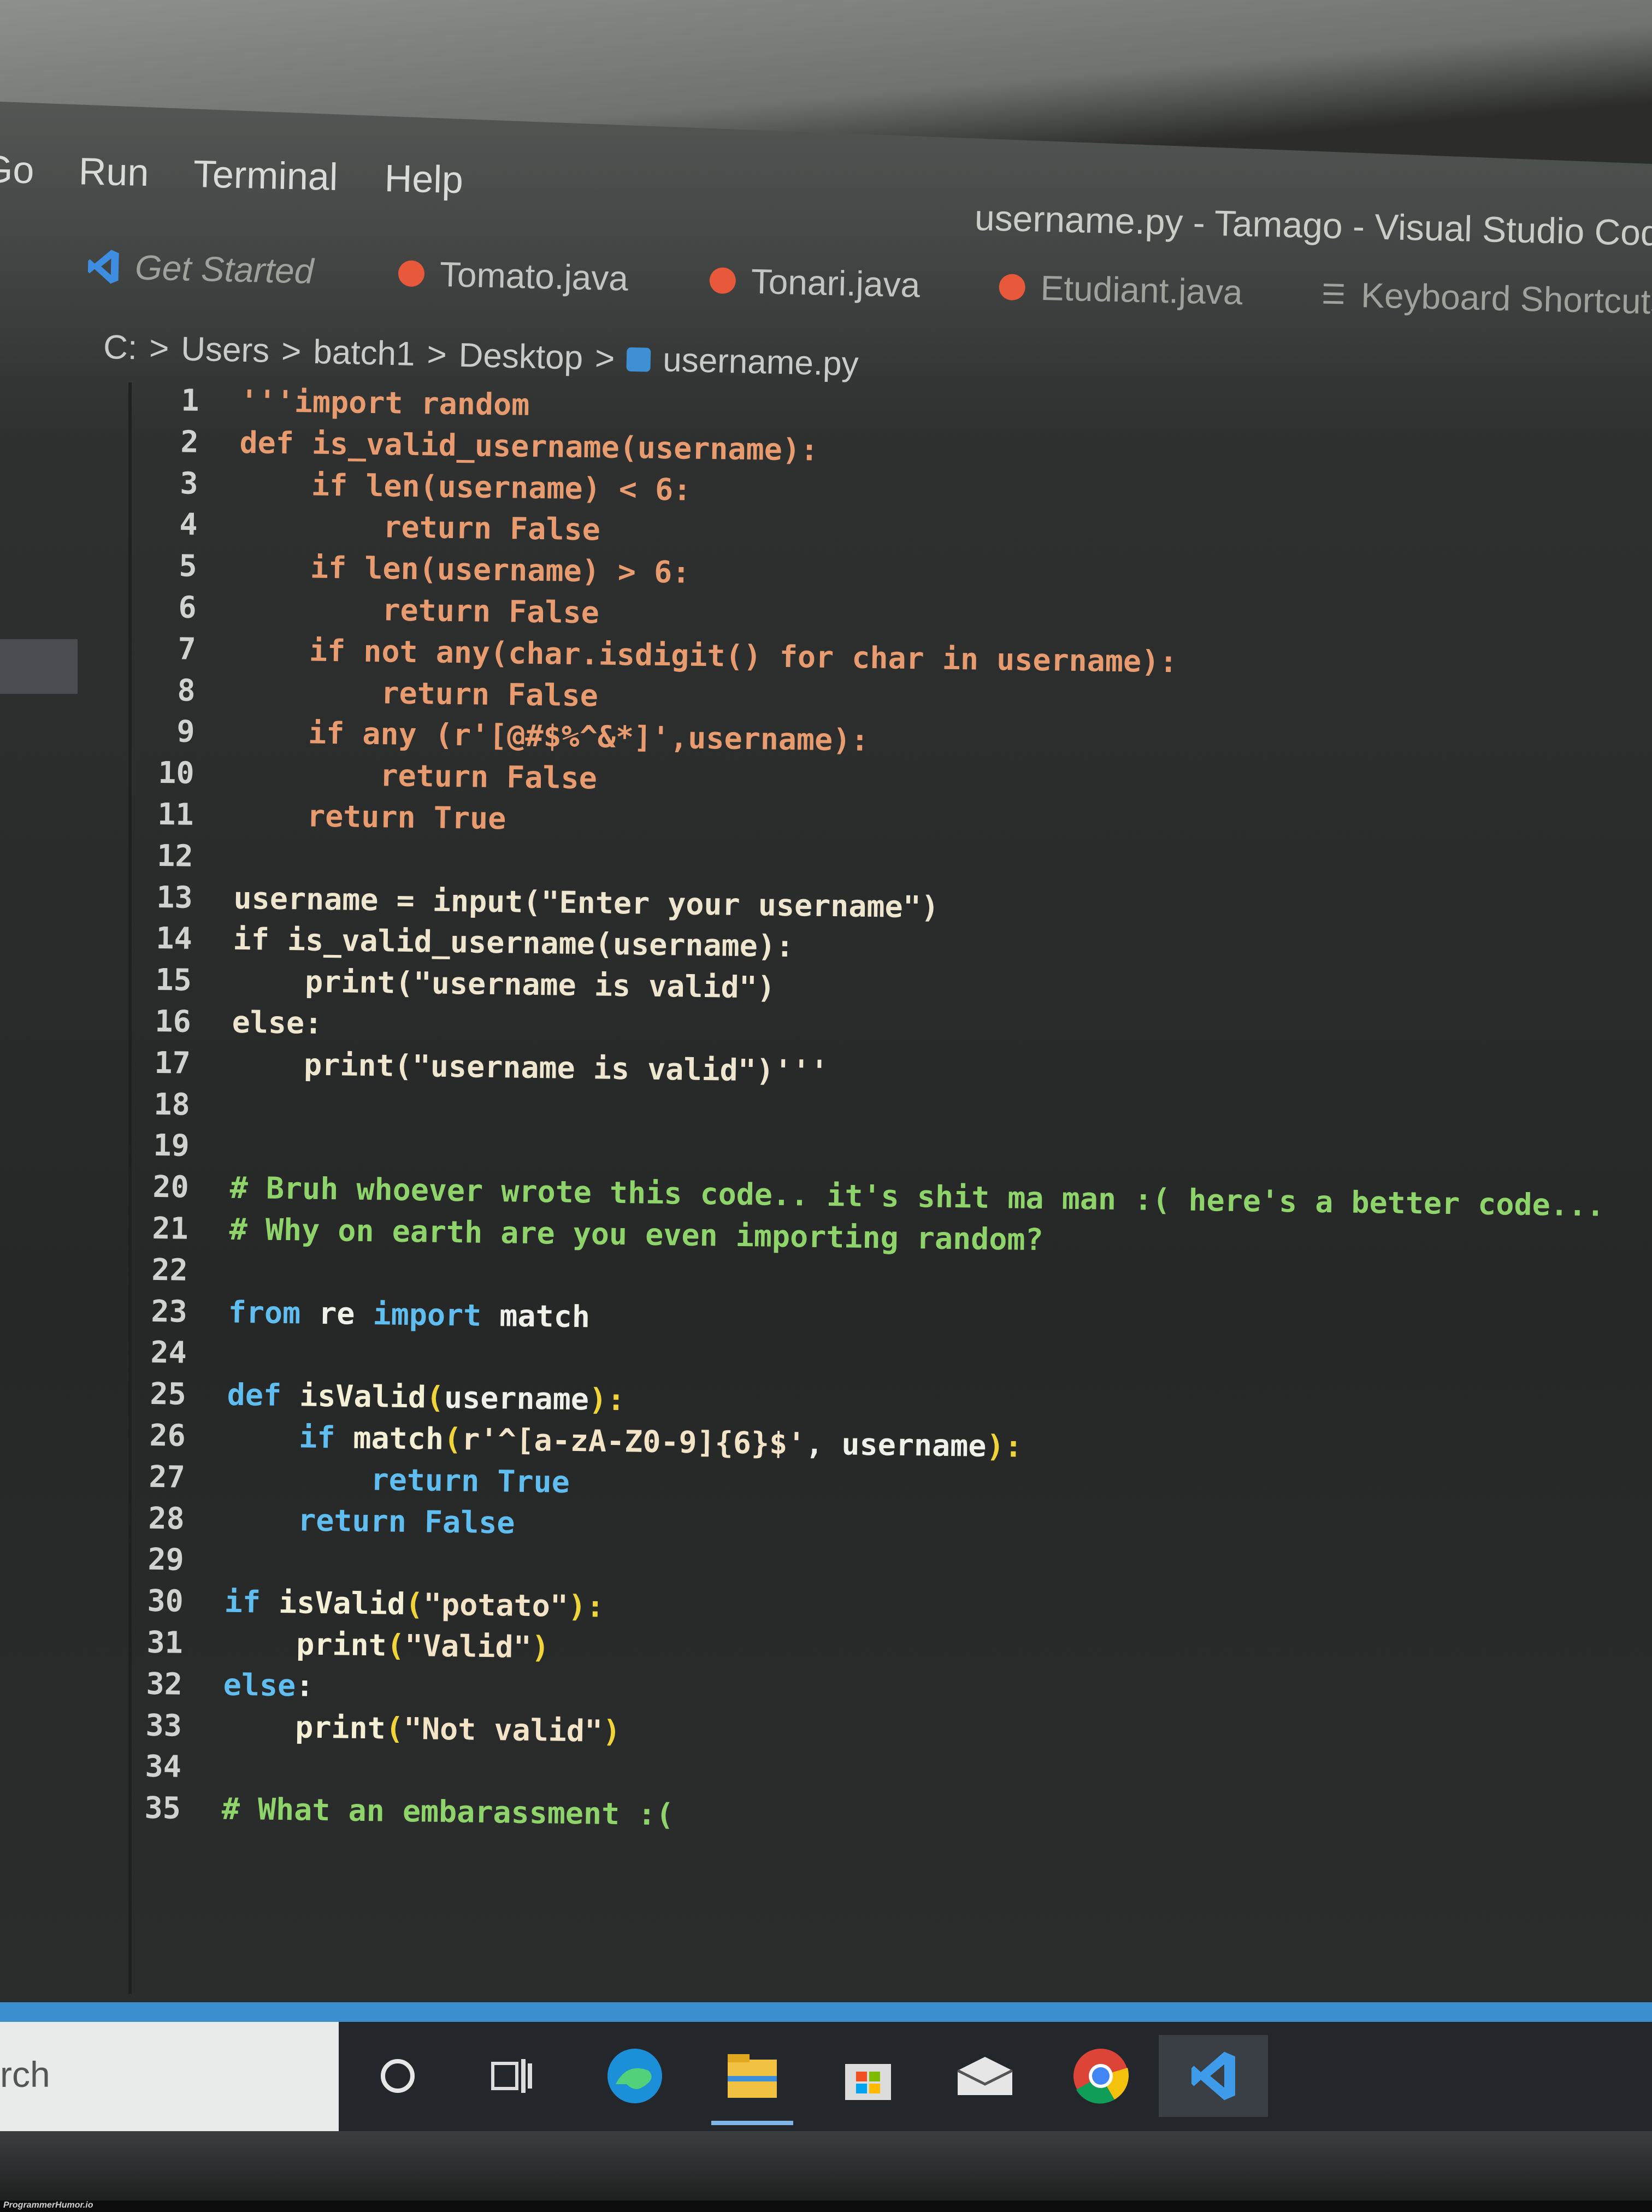 This screenshot has width=1652, height=2212. What do you see at coordinates (1101, 2076) in the screenshot?
I see `chrome-icon` at bounding box center [1101, 2076].